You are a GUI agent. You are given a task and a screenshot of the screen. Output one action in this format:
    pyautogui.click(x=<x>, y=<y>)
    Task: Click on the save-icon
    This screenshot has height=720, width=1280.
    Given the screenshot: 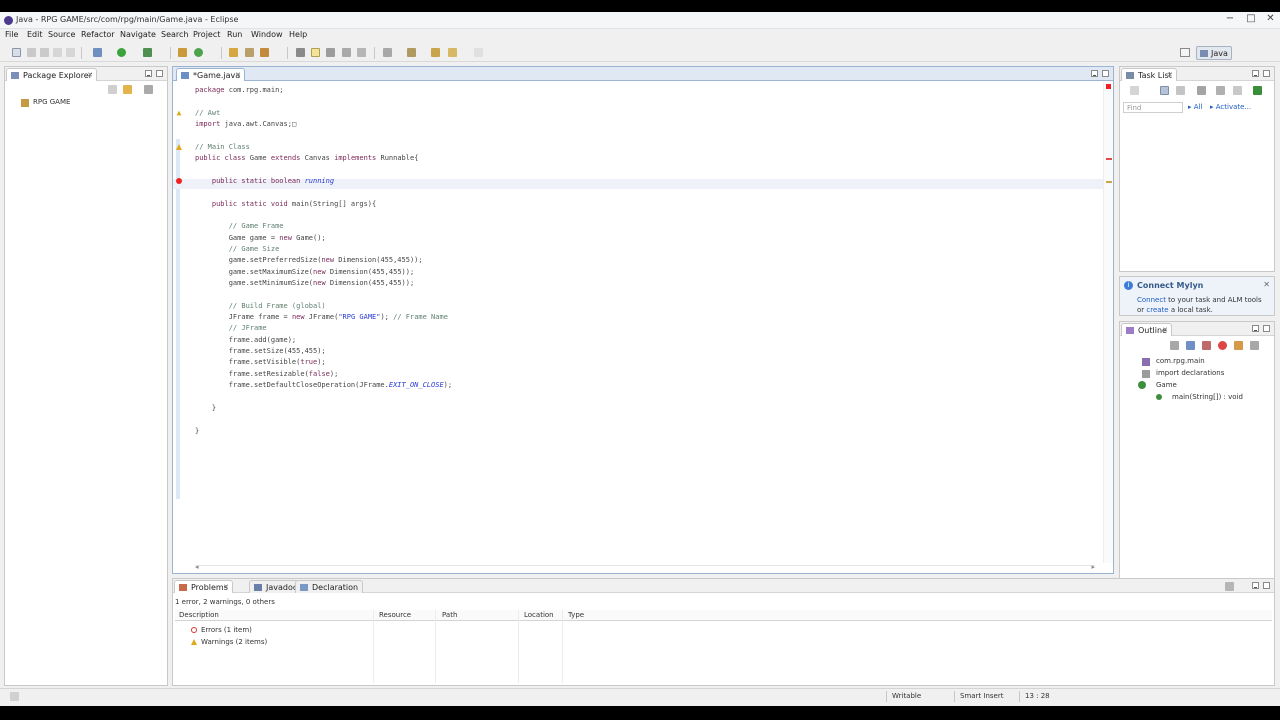 What is the action you would take?
    pyautogui.click(x=31, y=52)
    